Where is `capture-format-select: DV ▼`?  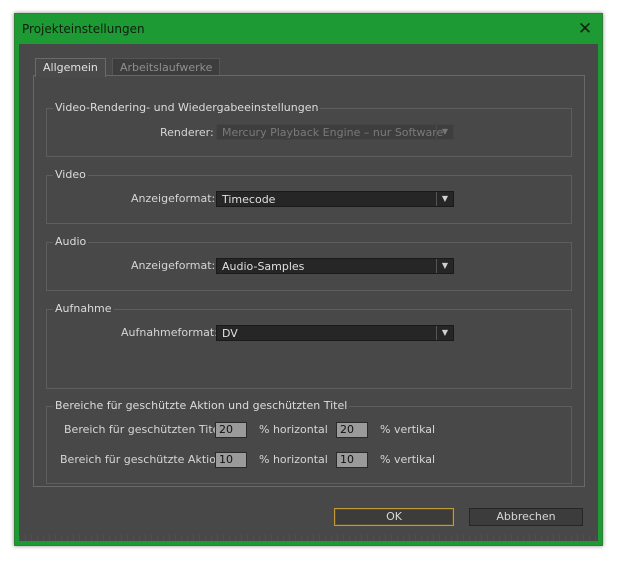 capture-format-select: DV ▼ is located at coordinates (335, 333).